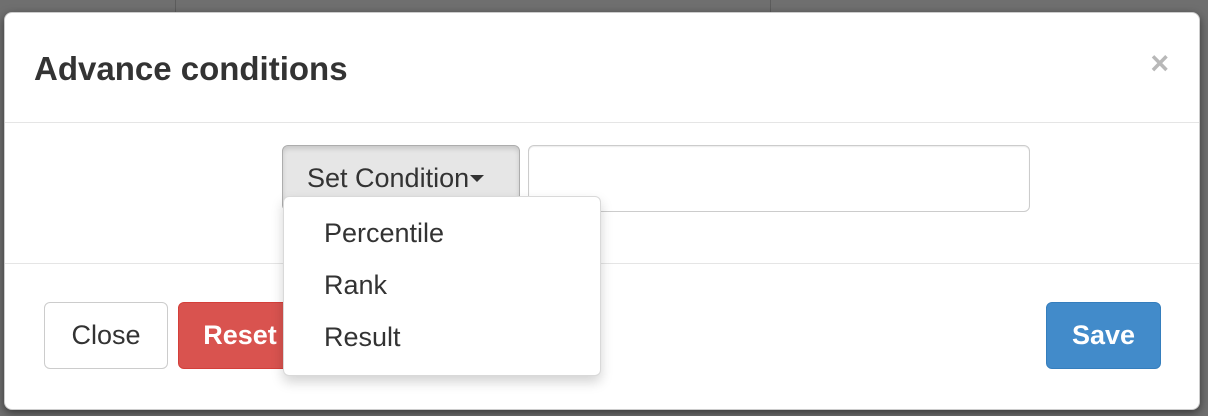  What do you see at coordinates (1159, 63) in the screenshot?
I see `close-icon: ×` at bounding box center [1159, 63].